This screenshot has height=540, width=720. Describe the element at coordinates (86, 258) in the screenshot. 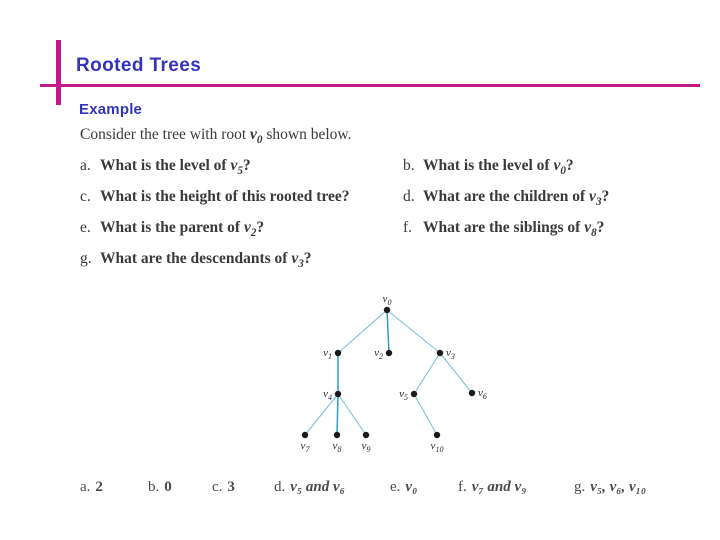

I see `question-letter: g.` at that location.